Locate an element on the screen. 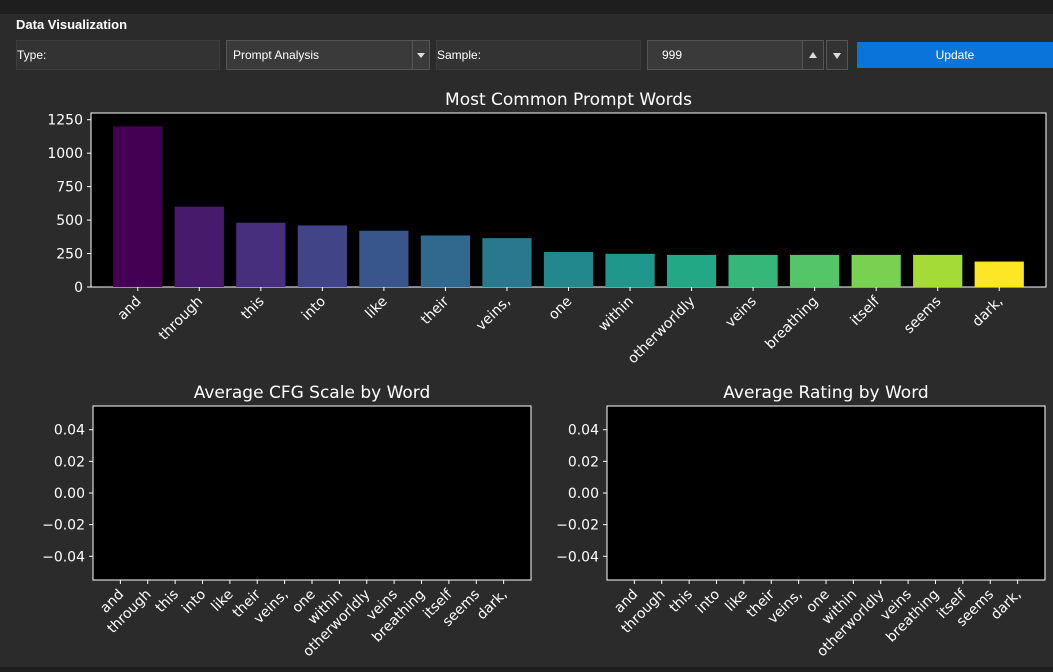  sample-label: Sample: is located at coordinates (459, 55).